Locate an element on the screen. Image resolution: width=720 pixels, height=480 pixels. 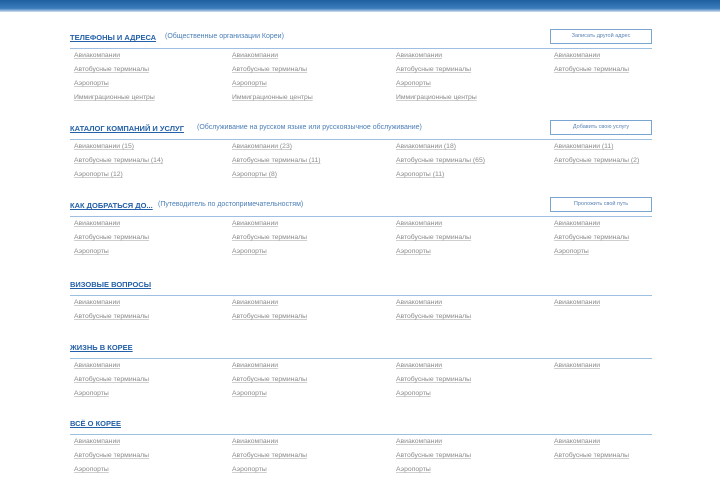
category-link: Аэропорты (12) is located at coordinates (98, 174).